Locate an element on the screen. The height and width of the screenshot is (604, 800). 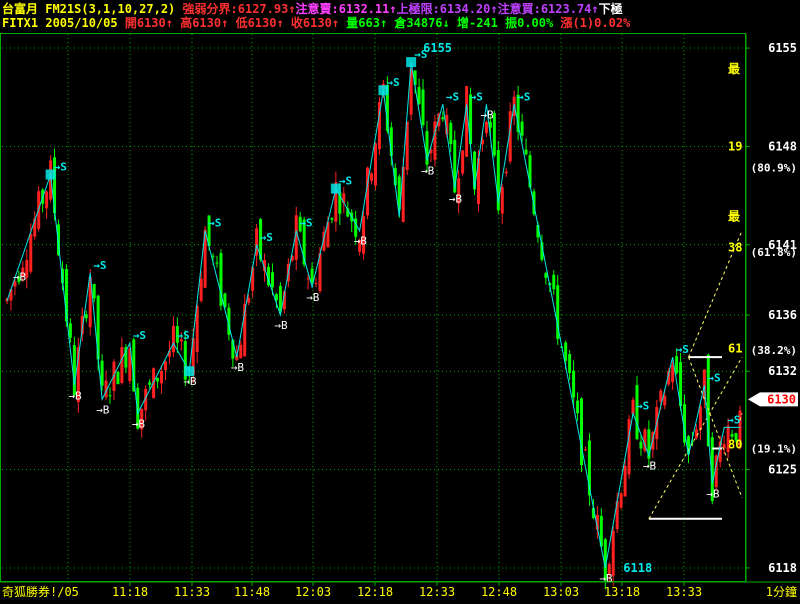
quote-value: 高6130↑ is located at coordinates (207, 22).